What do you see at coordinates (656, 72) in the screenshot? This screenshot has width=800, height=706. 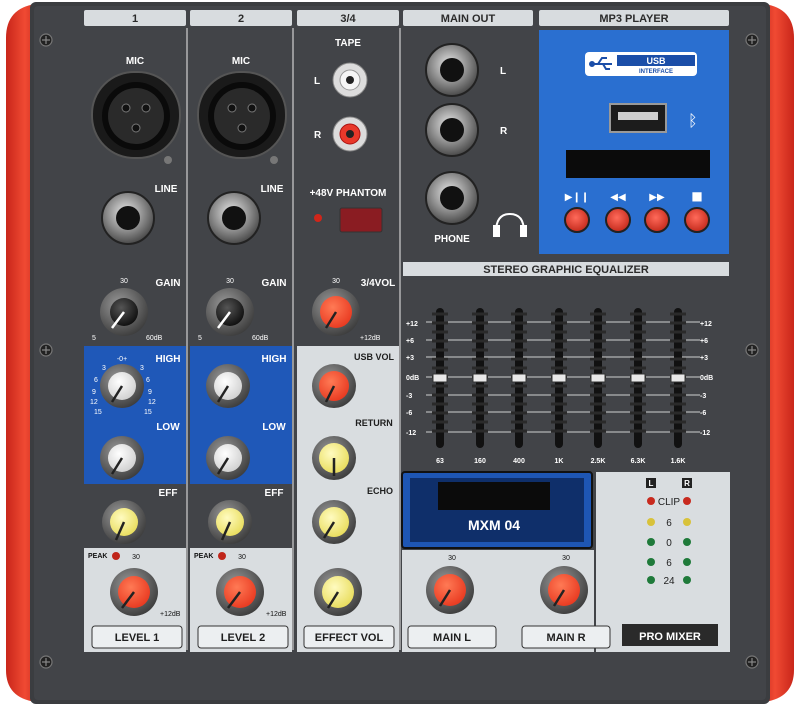 I see `svg-text: INTERFACE` at bounding box center [656, 72].